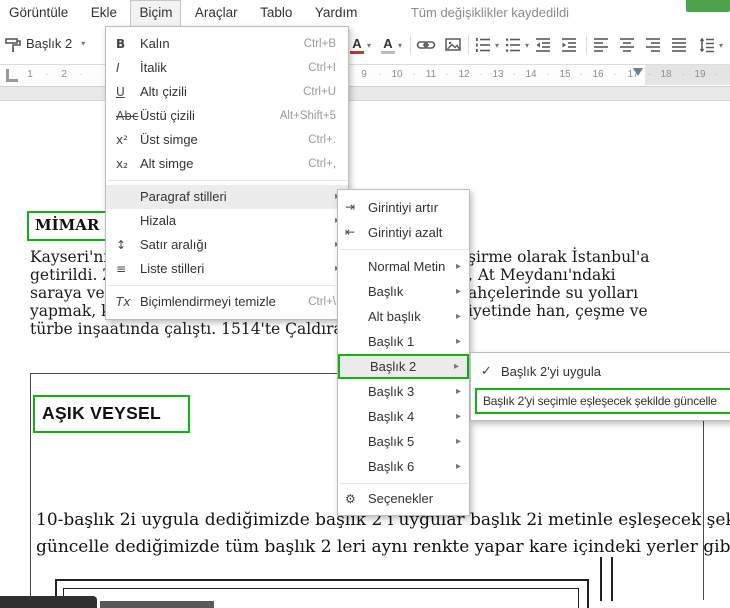  What do you see at coordinates (169, 139) in the screenshot?
I see `menu-item-label: Üst simge` at bounding box center [169, 139].